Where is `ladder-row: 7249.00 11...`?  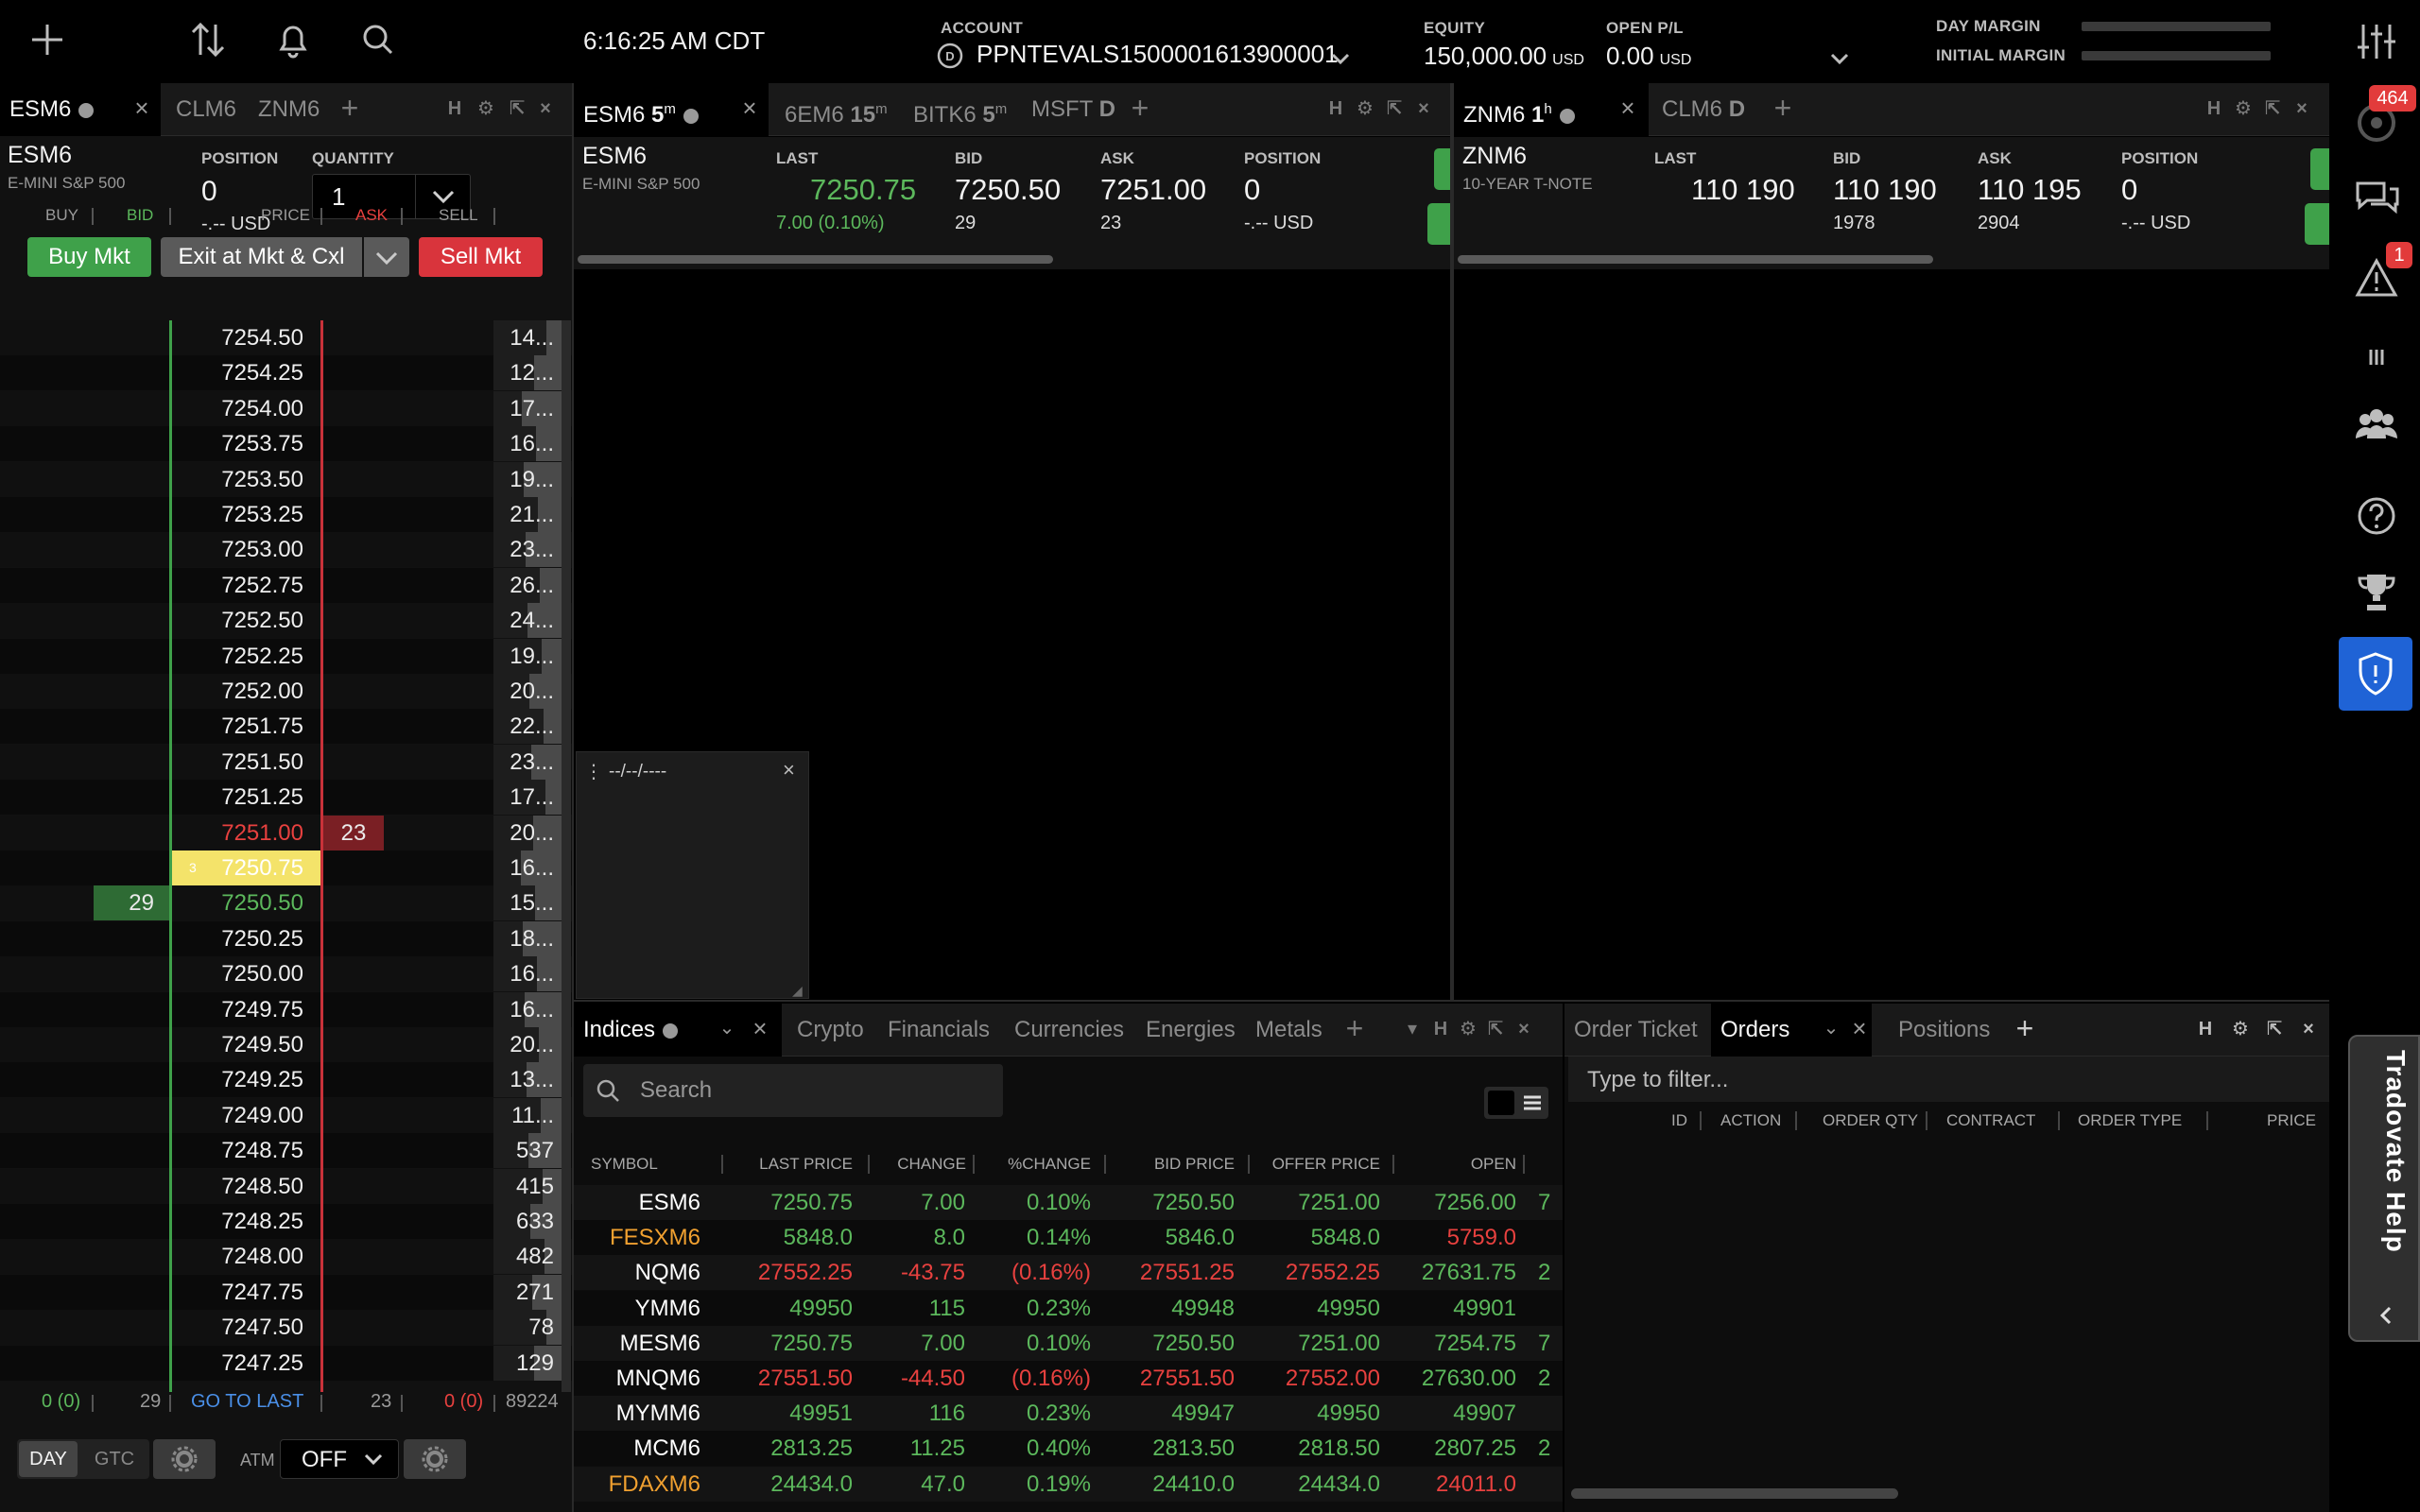
ladder-row: 7249.00 11... is located at coordinates (286, 1115).